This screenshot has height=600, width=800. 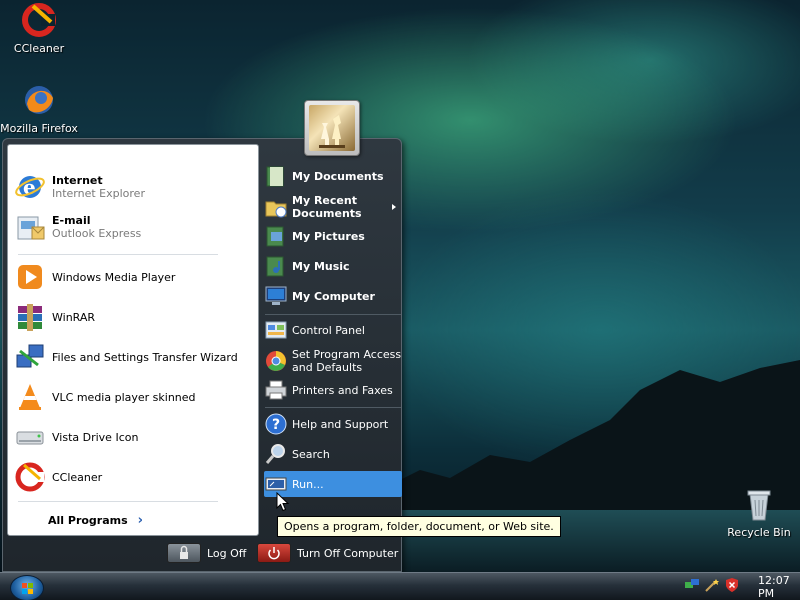 I want to click on log-off-label: Log Off, so click(x=227, y=553).